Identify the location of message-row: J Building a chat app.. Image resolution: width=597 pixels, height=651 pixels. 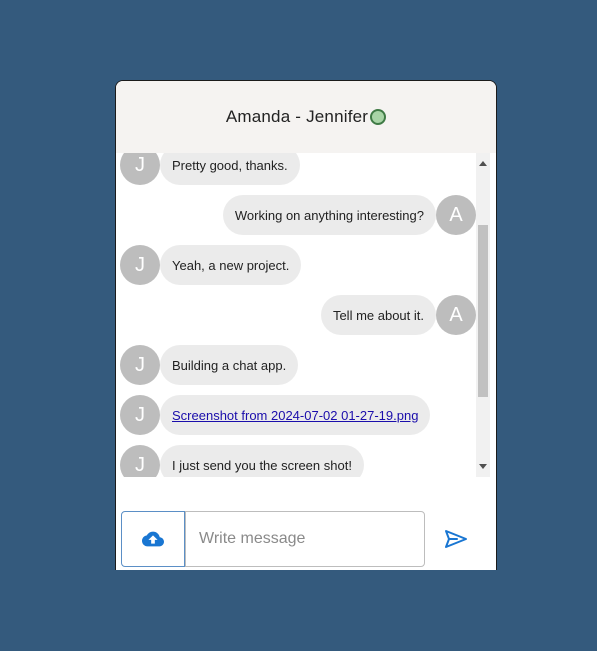
(209, 365).